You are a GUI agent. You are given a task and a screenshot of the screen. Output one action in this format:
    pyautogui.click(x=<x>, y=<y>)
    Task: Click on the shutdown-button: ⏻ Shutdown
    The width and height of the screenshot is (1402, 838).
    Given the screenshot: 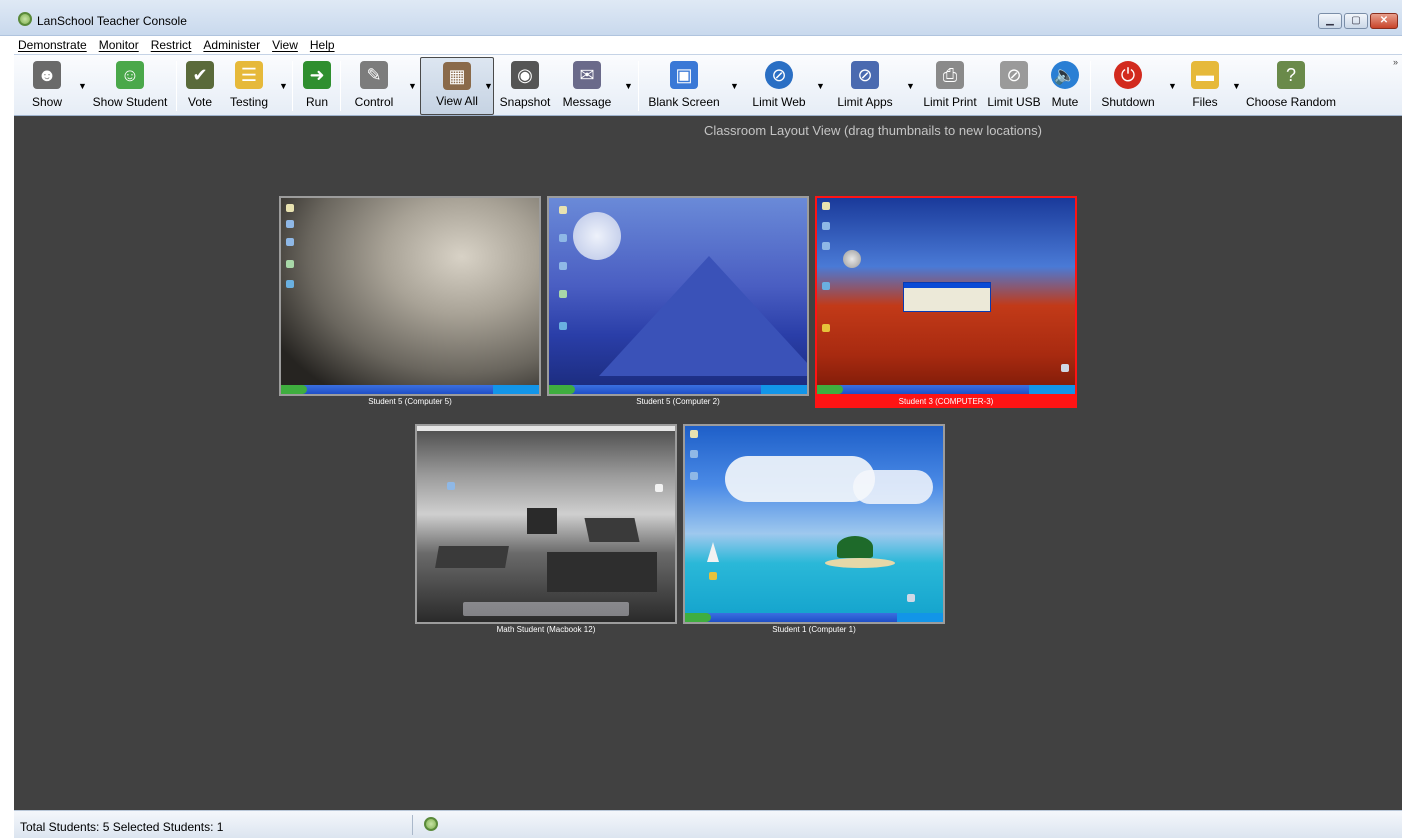 What is the action you would take?
    pyautogui.click(x=1128, y=86)
    